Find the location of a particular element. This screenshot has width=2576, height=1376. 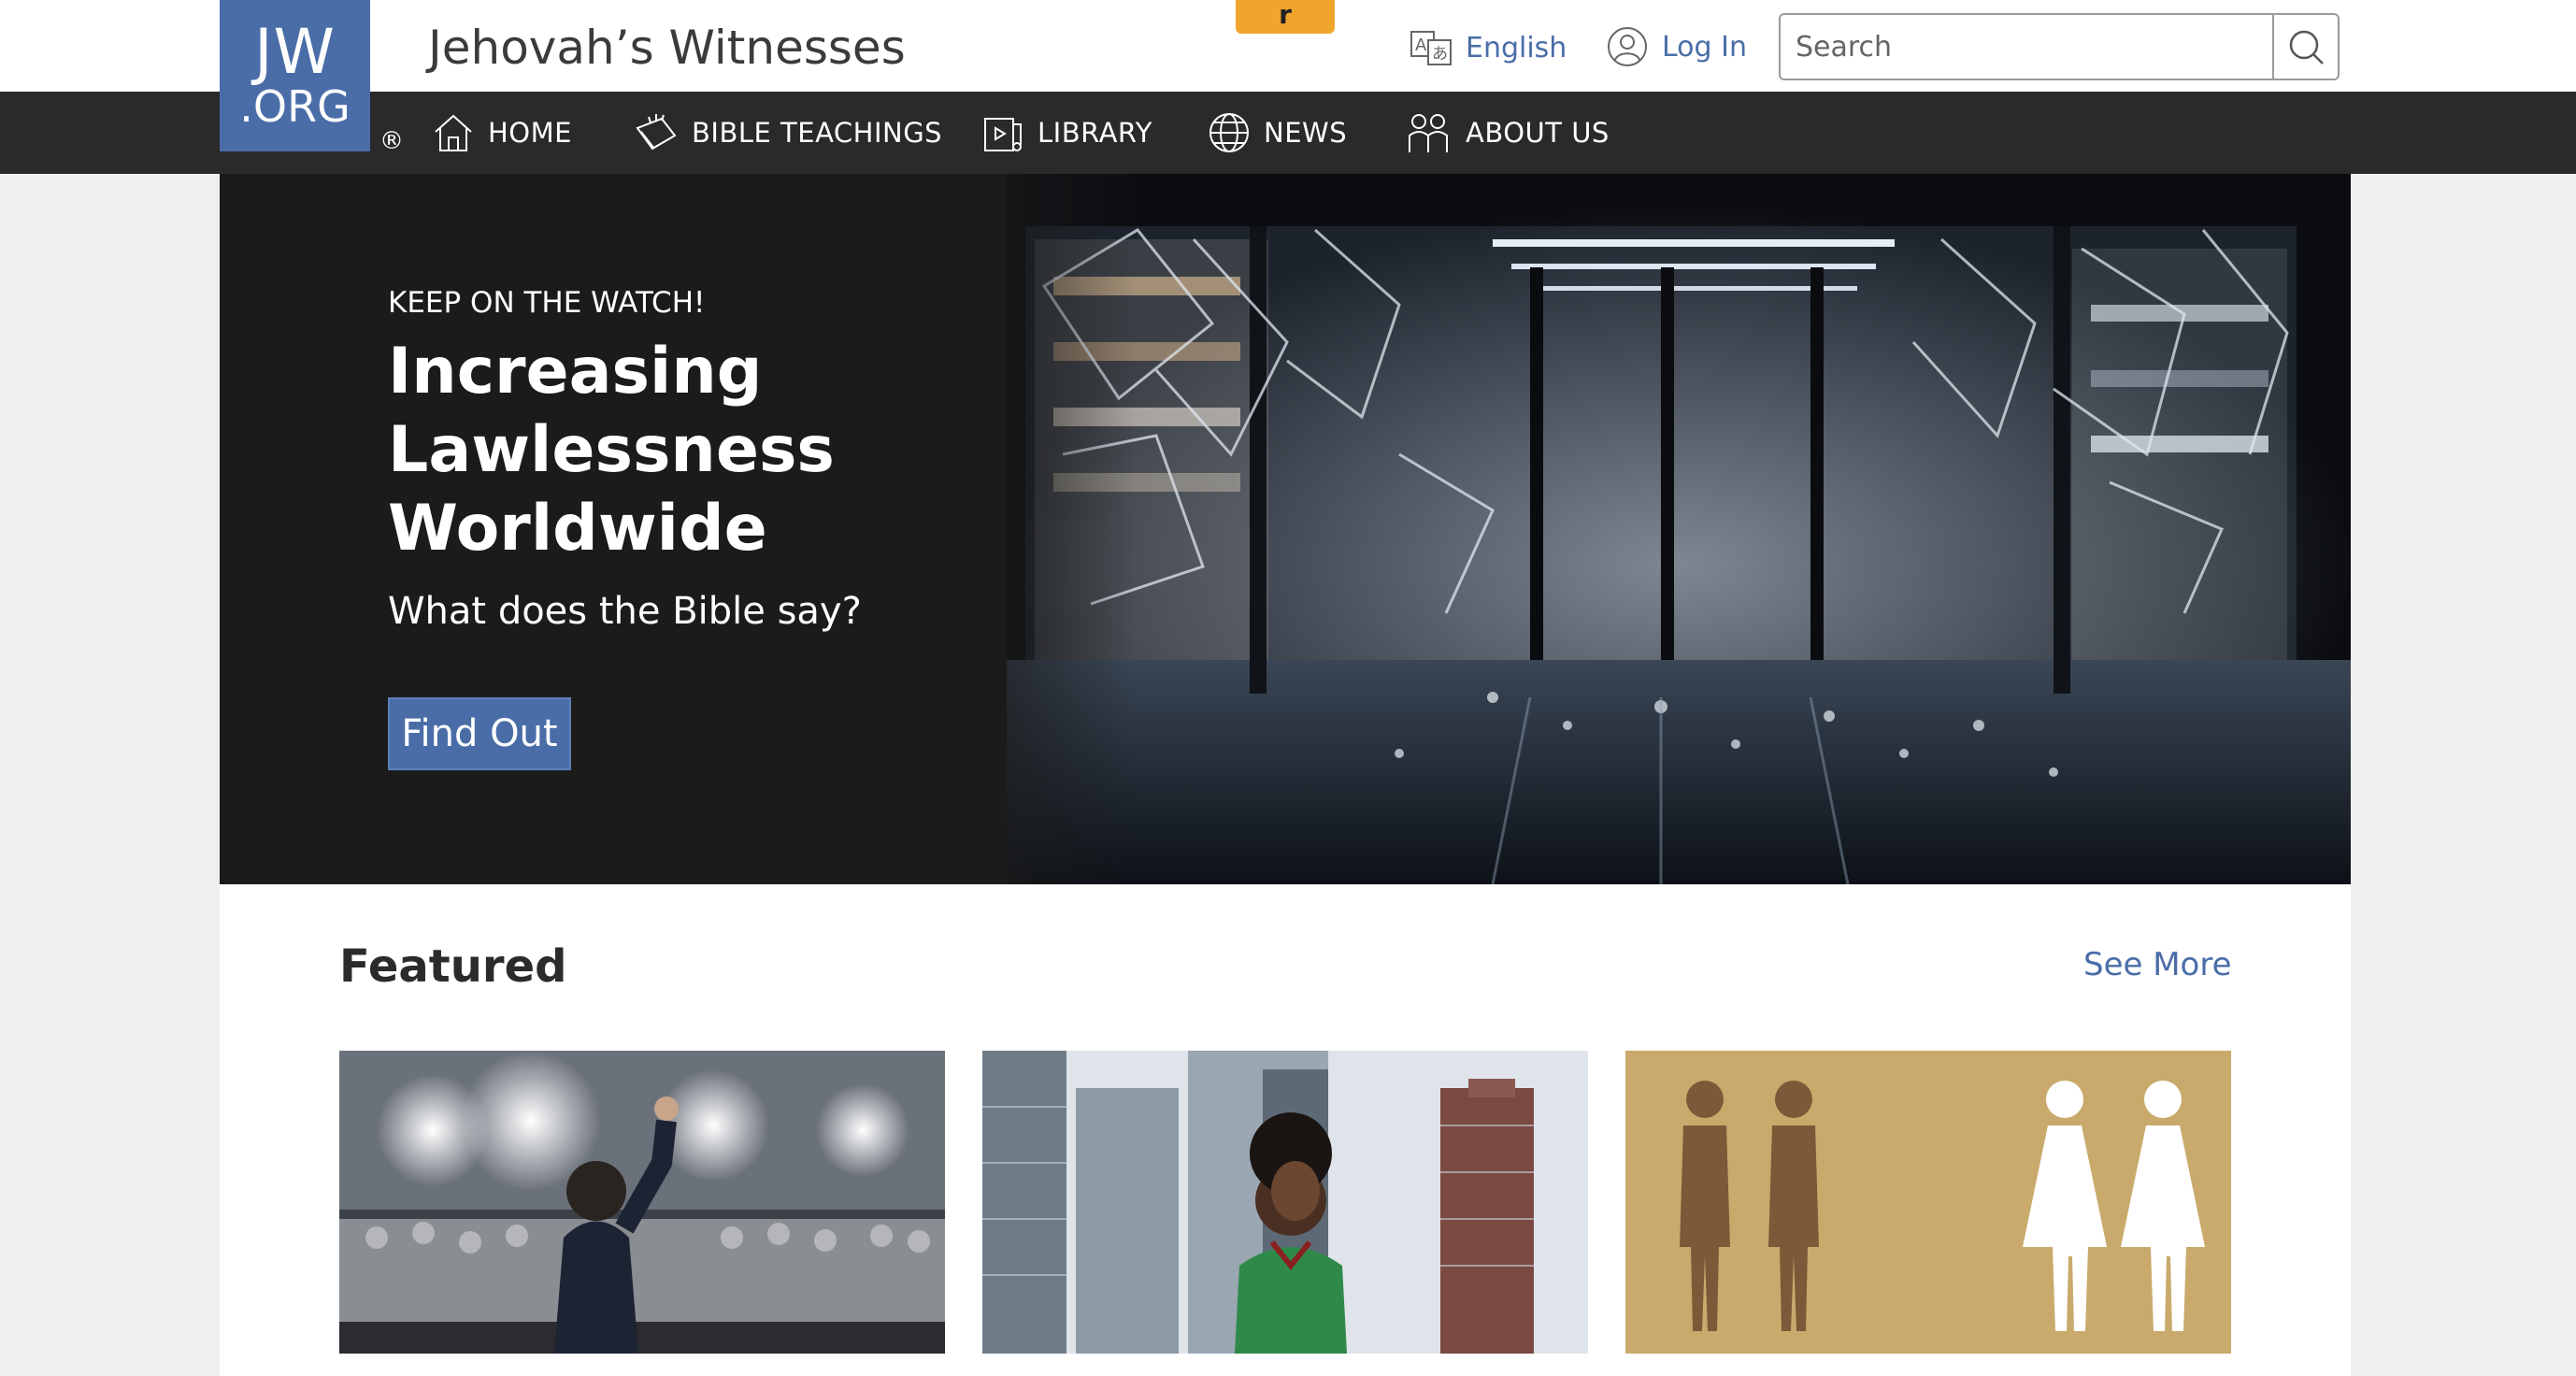

nav-item-news: NEWS is located at coordinates (1277, 133).